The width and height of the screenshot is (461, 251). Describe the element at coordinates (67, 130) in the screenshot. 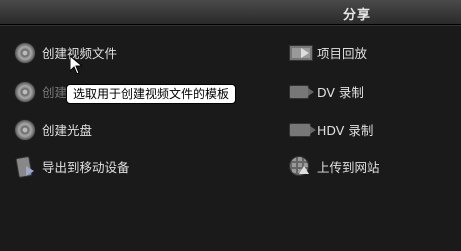

I see `create-disc-label: 创建光盘` at that location.